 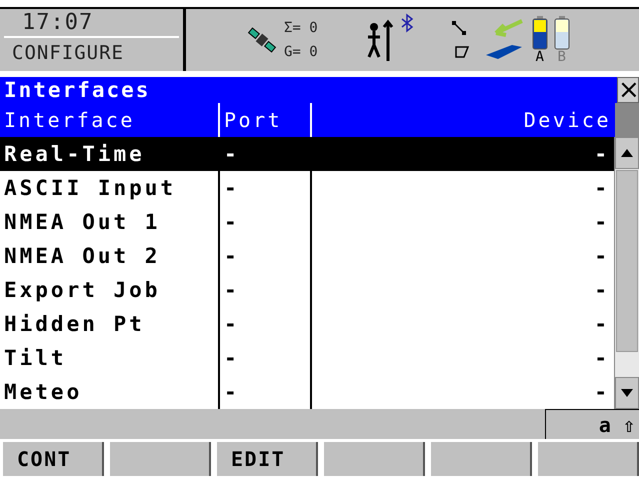 What do you see at coordinates (53, 459) in the screenshot?
I see `softkey: CONT` at bounding box center [53, 459].